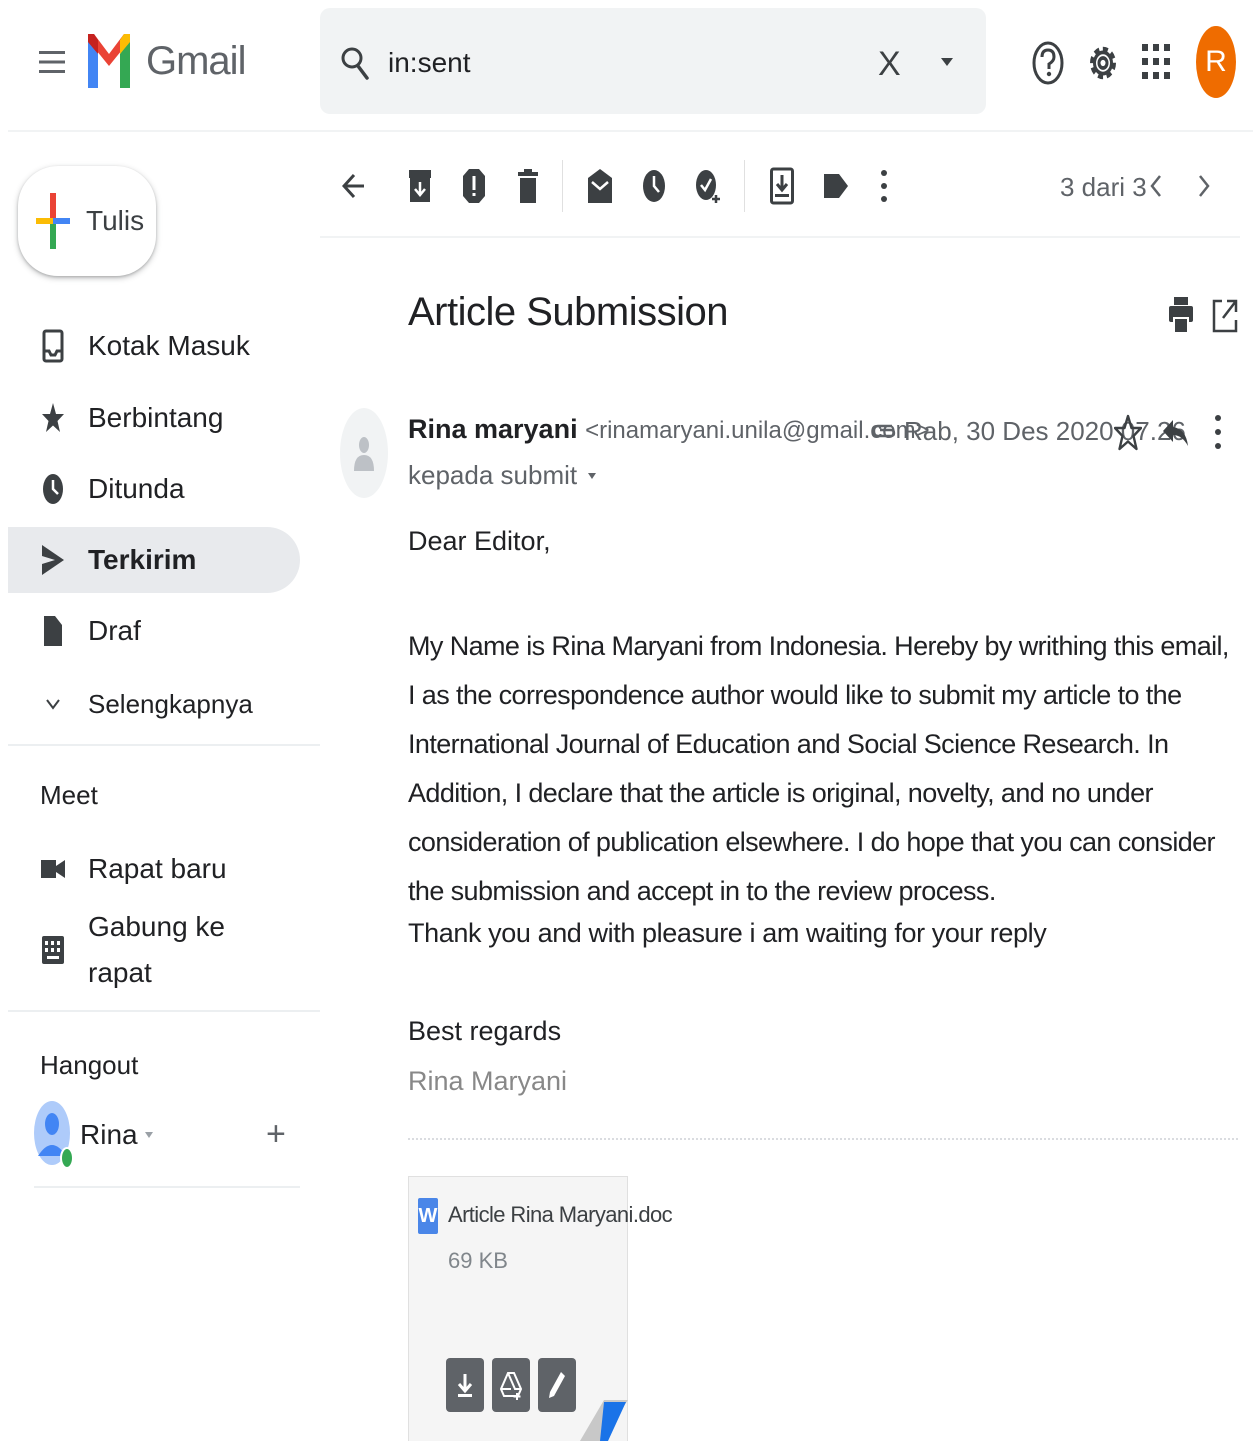  I want to click on previous-button, so click(1156, 186).